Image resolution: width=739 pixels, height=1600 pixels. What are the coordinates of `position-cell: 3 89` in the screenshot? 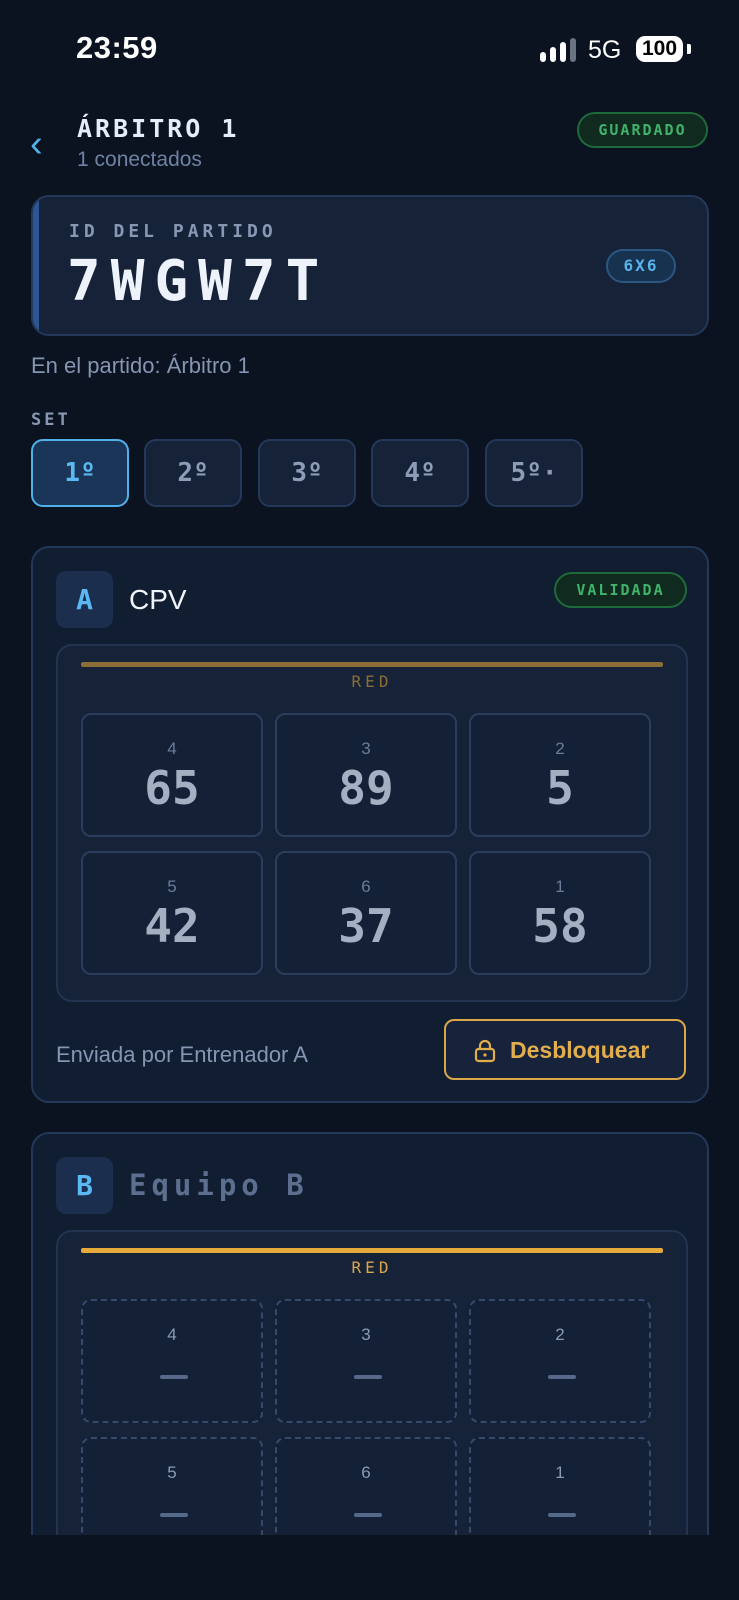 It's located at (366, 775).